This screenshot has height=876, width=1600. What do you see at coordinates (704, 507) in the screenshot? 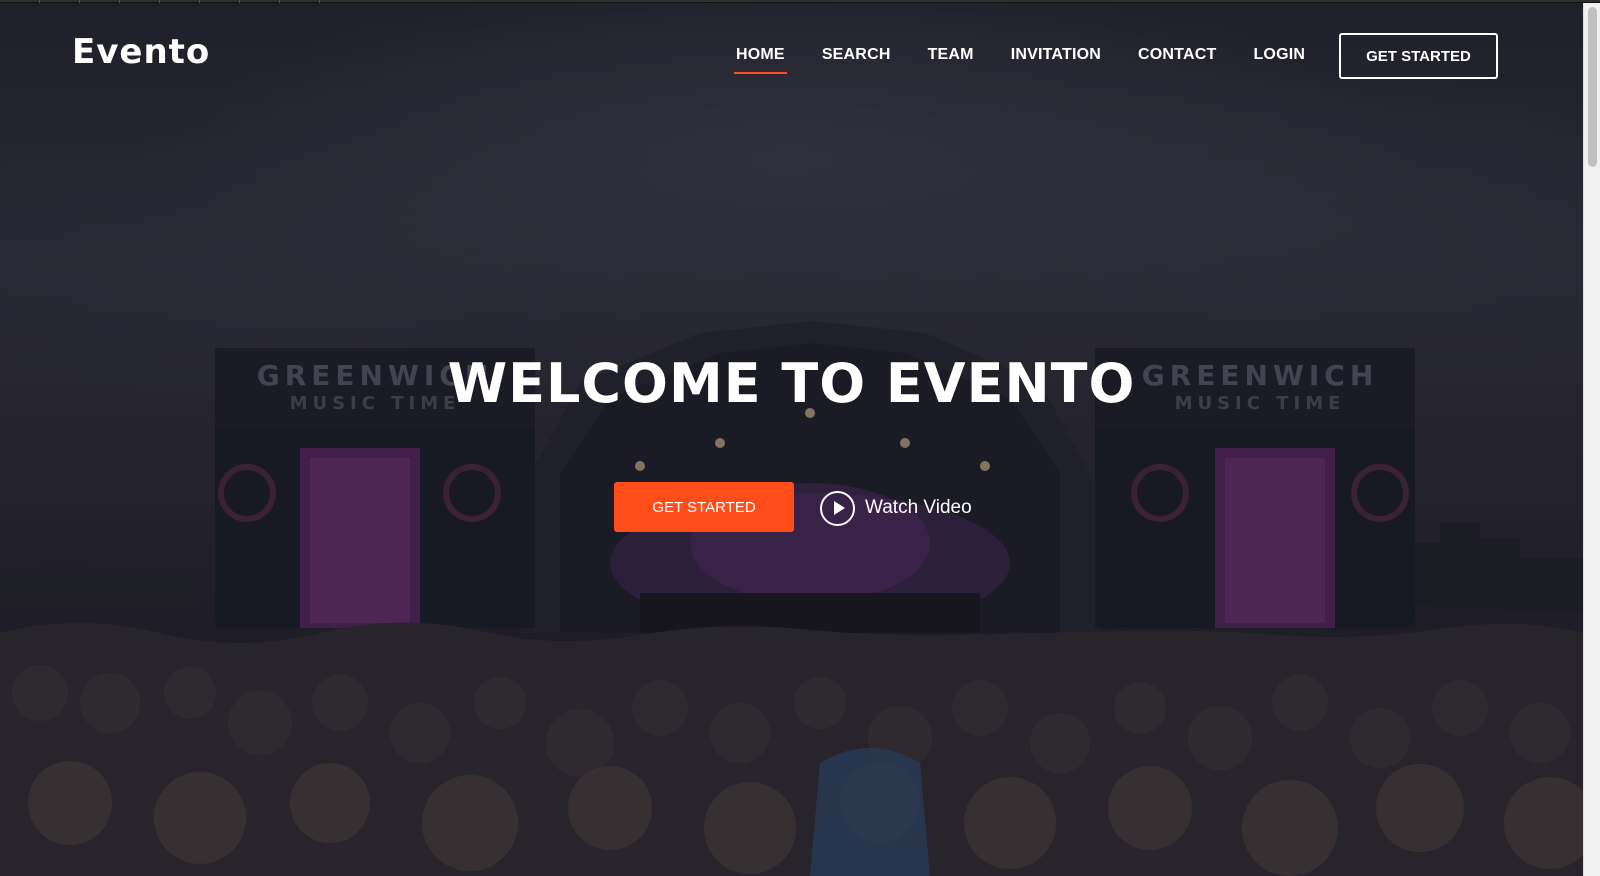
I see `hero-get-started-button: GET STARTED` at bounding box center [704, 507].